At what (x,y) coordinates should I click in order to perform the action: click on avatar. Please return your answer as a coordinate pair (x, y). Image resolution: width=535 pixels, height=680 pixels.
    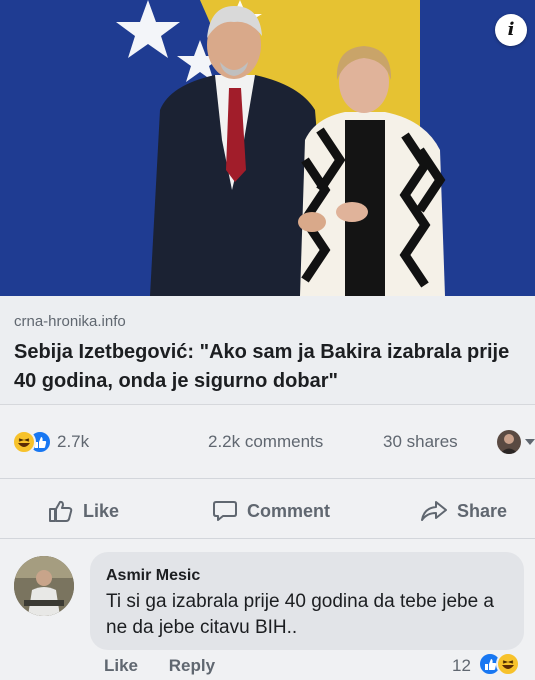
    Looking at the image, I should click on (44, 586).